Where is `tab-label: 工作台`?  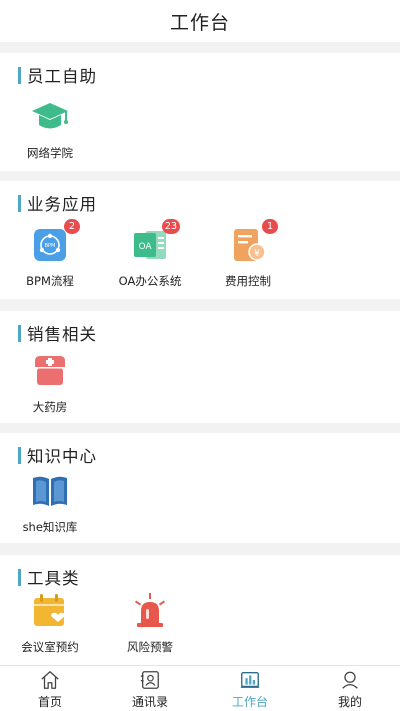
tab-label: 工作台 is located at coordinates (249, 702).